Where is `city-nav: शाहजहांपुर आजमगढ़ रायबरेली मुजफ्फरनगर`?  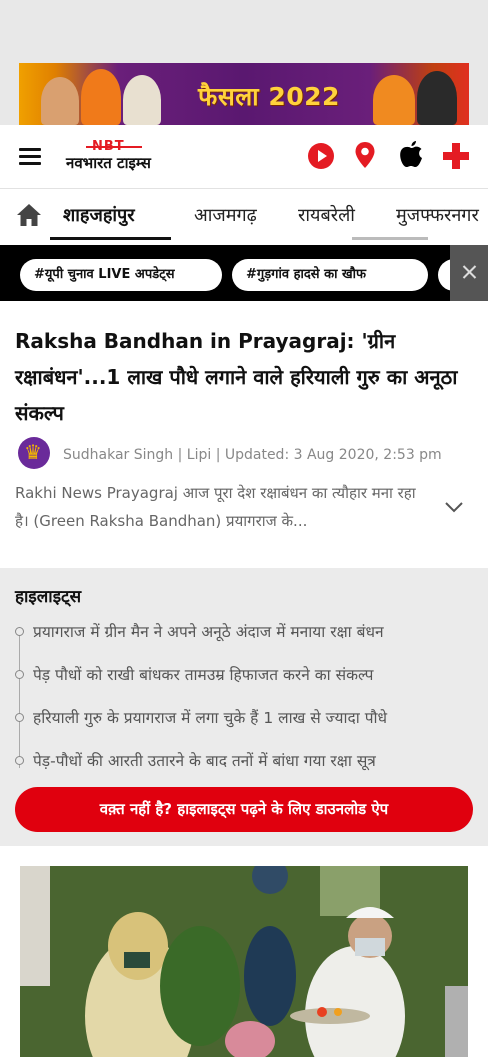 city-nav: शाहजहांपुर आजमगढ़ रायबरेली मुजफ्फरनगर is located at coordinates (244, 217).